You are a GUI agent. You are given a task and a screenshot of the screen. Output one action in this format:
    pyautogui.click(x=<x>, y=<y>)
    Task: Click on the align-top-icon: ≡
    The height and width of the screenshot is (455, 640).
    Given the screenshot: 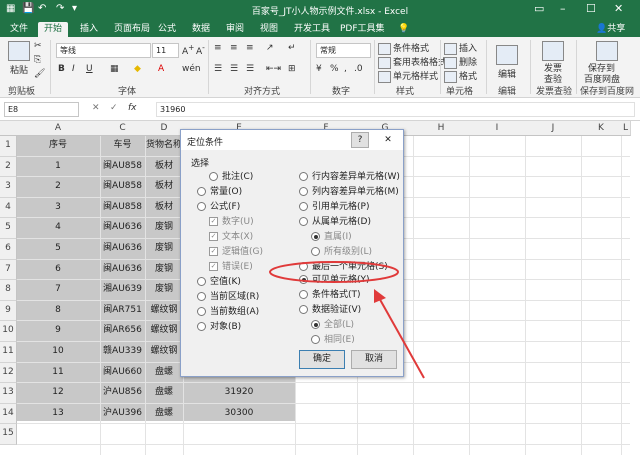 What is the action you would take?
    pyautogui.click(x=218, y=48)
    